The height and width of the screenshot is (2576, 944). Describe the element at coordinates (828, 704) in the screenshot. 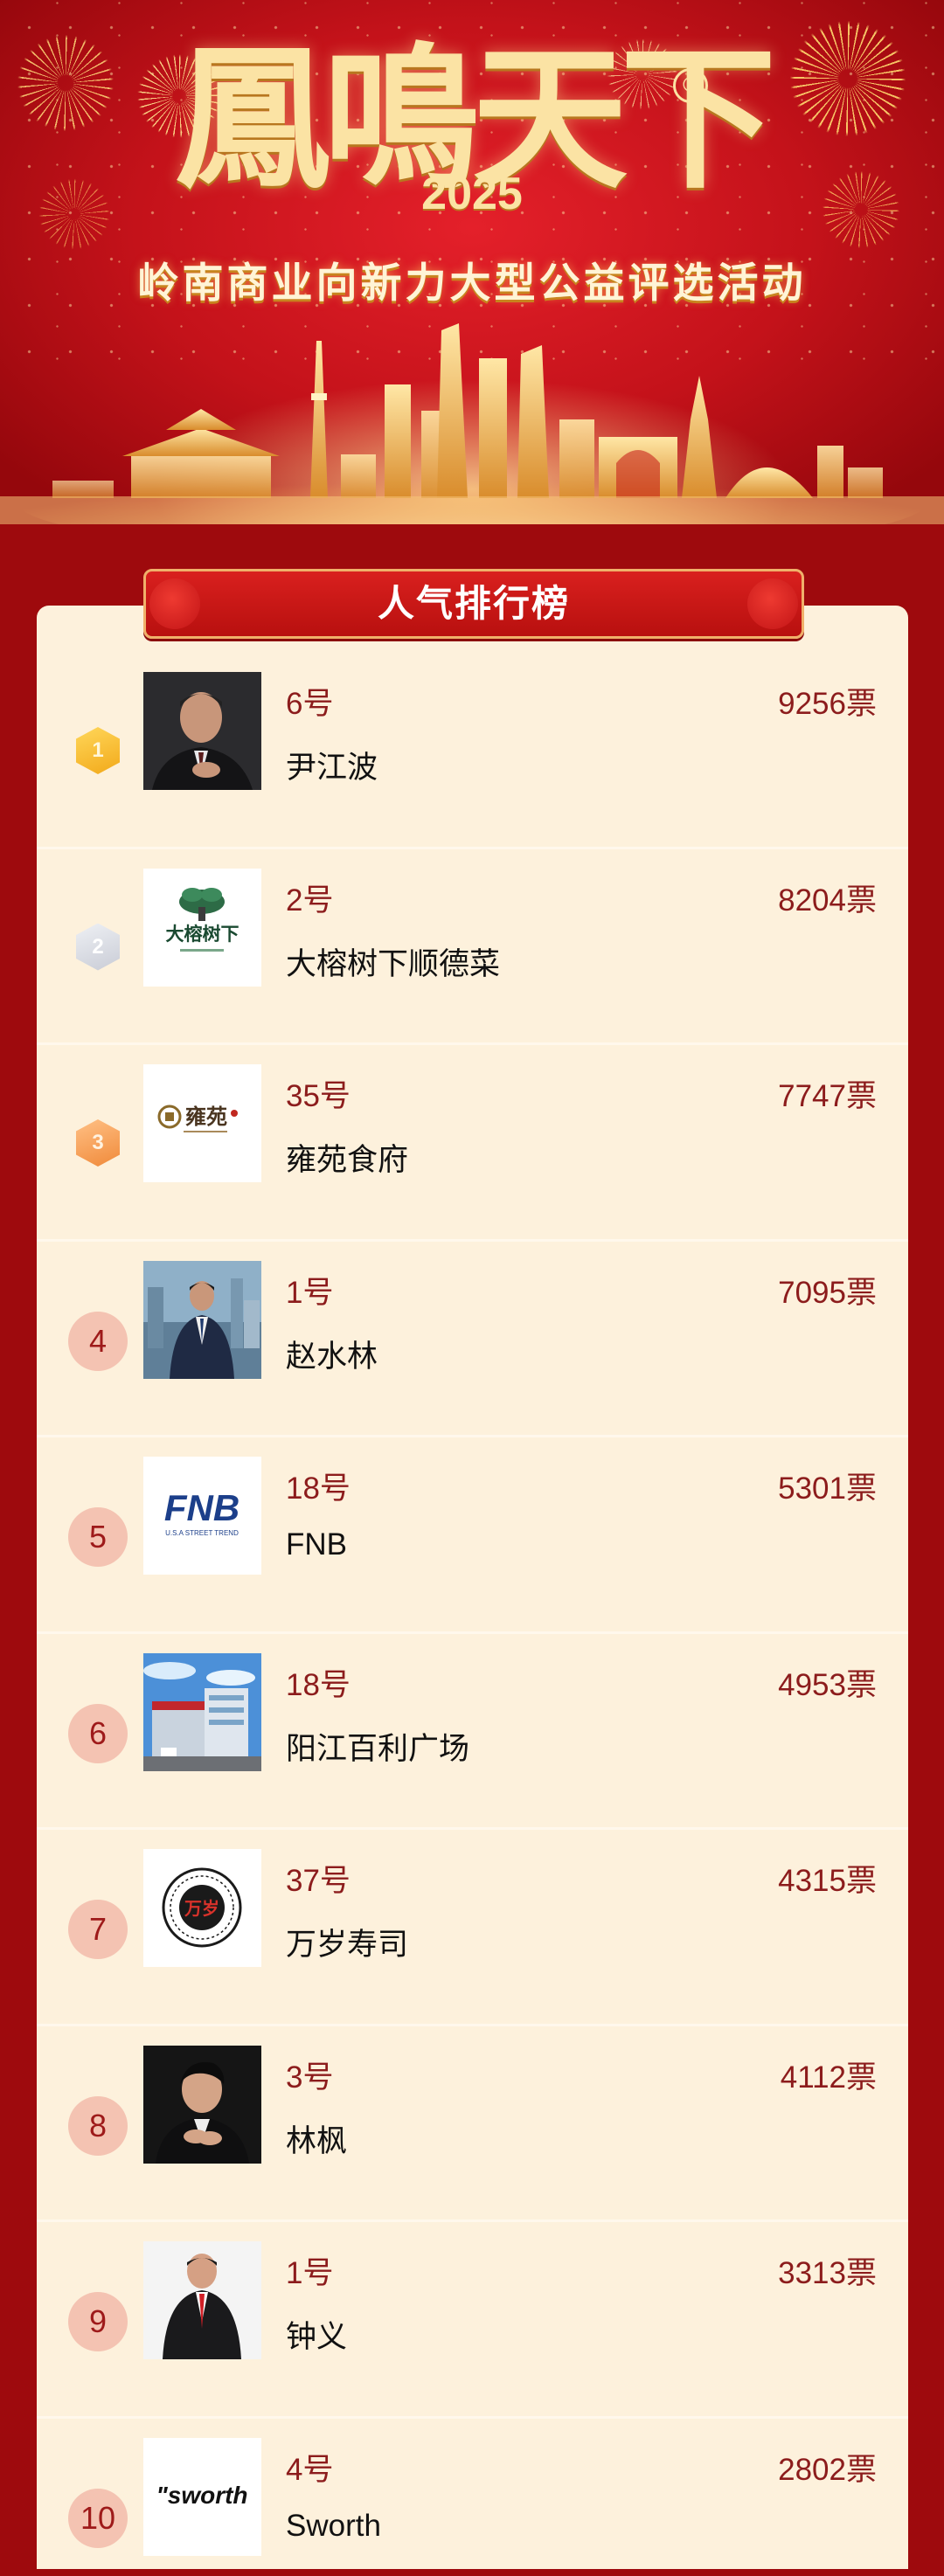

I see `vote-count: 9256票` at that location.